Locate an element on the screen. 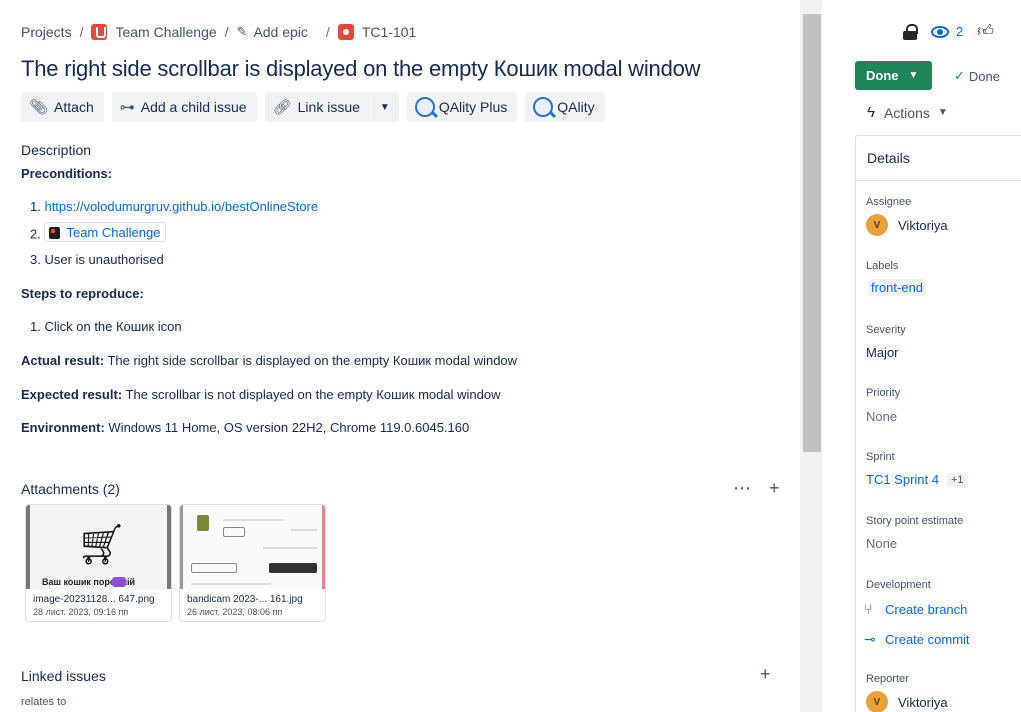 The height and width of the screenshot is (712, 1021). link-issue-button: 🔗︎ Link issue is located at coordinates (317, 107).